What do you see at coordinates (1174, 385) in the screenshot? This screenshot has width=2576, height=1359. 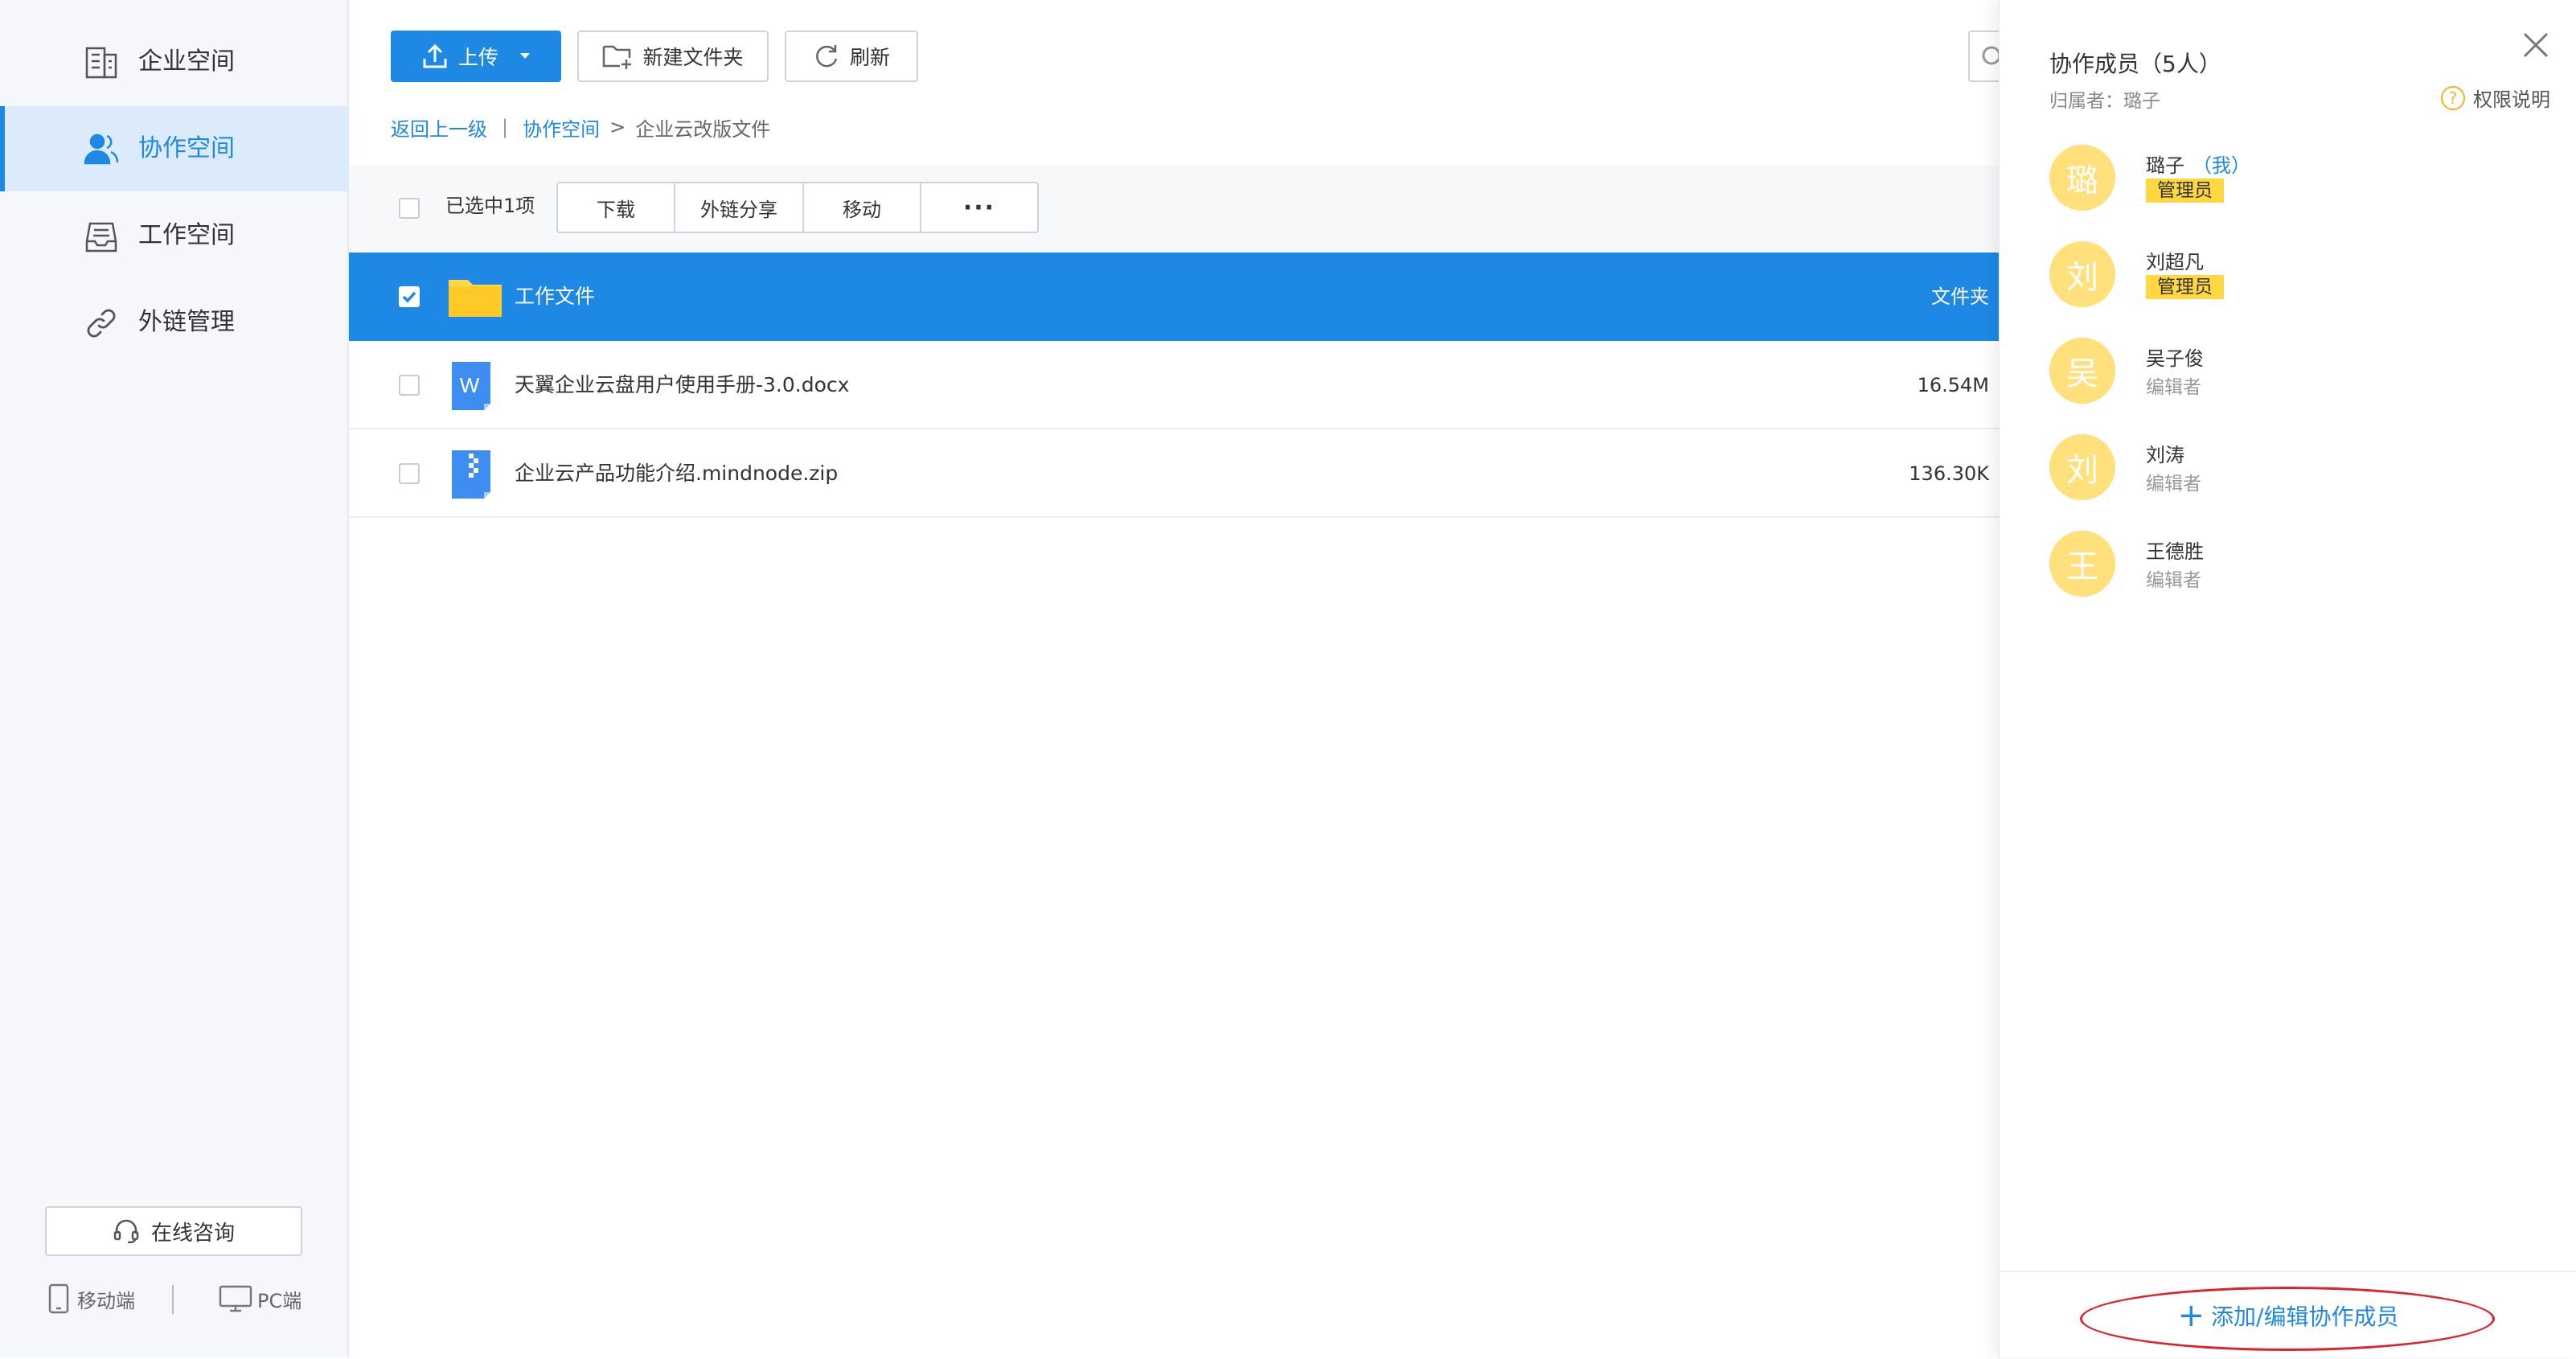 I see `file-row: W 天翼企业云盘用户使用手册-3.0.docx 16.54M` at bounding box center [1174, 385].